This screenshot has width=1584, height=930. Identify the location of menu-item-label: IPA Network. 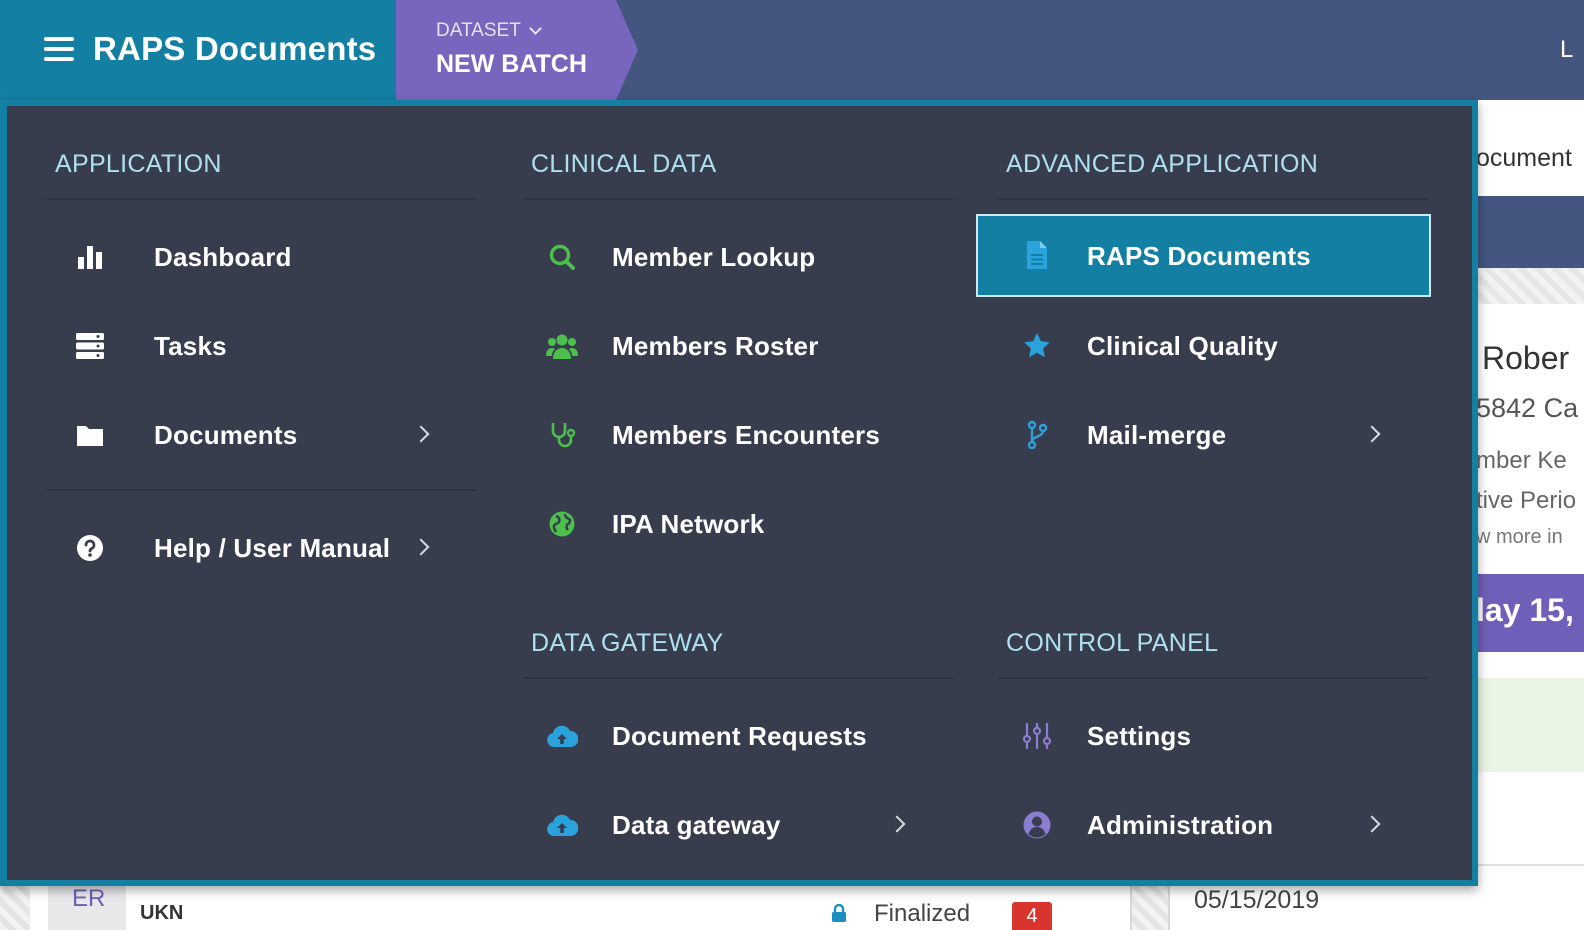
(688, 524).